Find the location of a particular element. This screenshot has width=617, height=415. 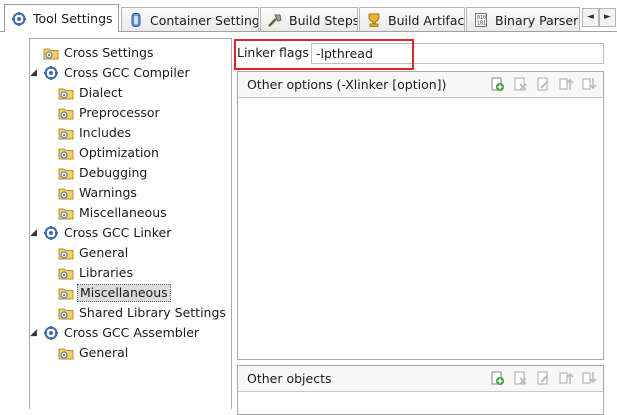

tree-item-cross-settings: Cross Settings is located at coordinates (93, 53).